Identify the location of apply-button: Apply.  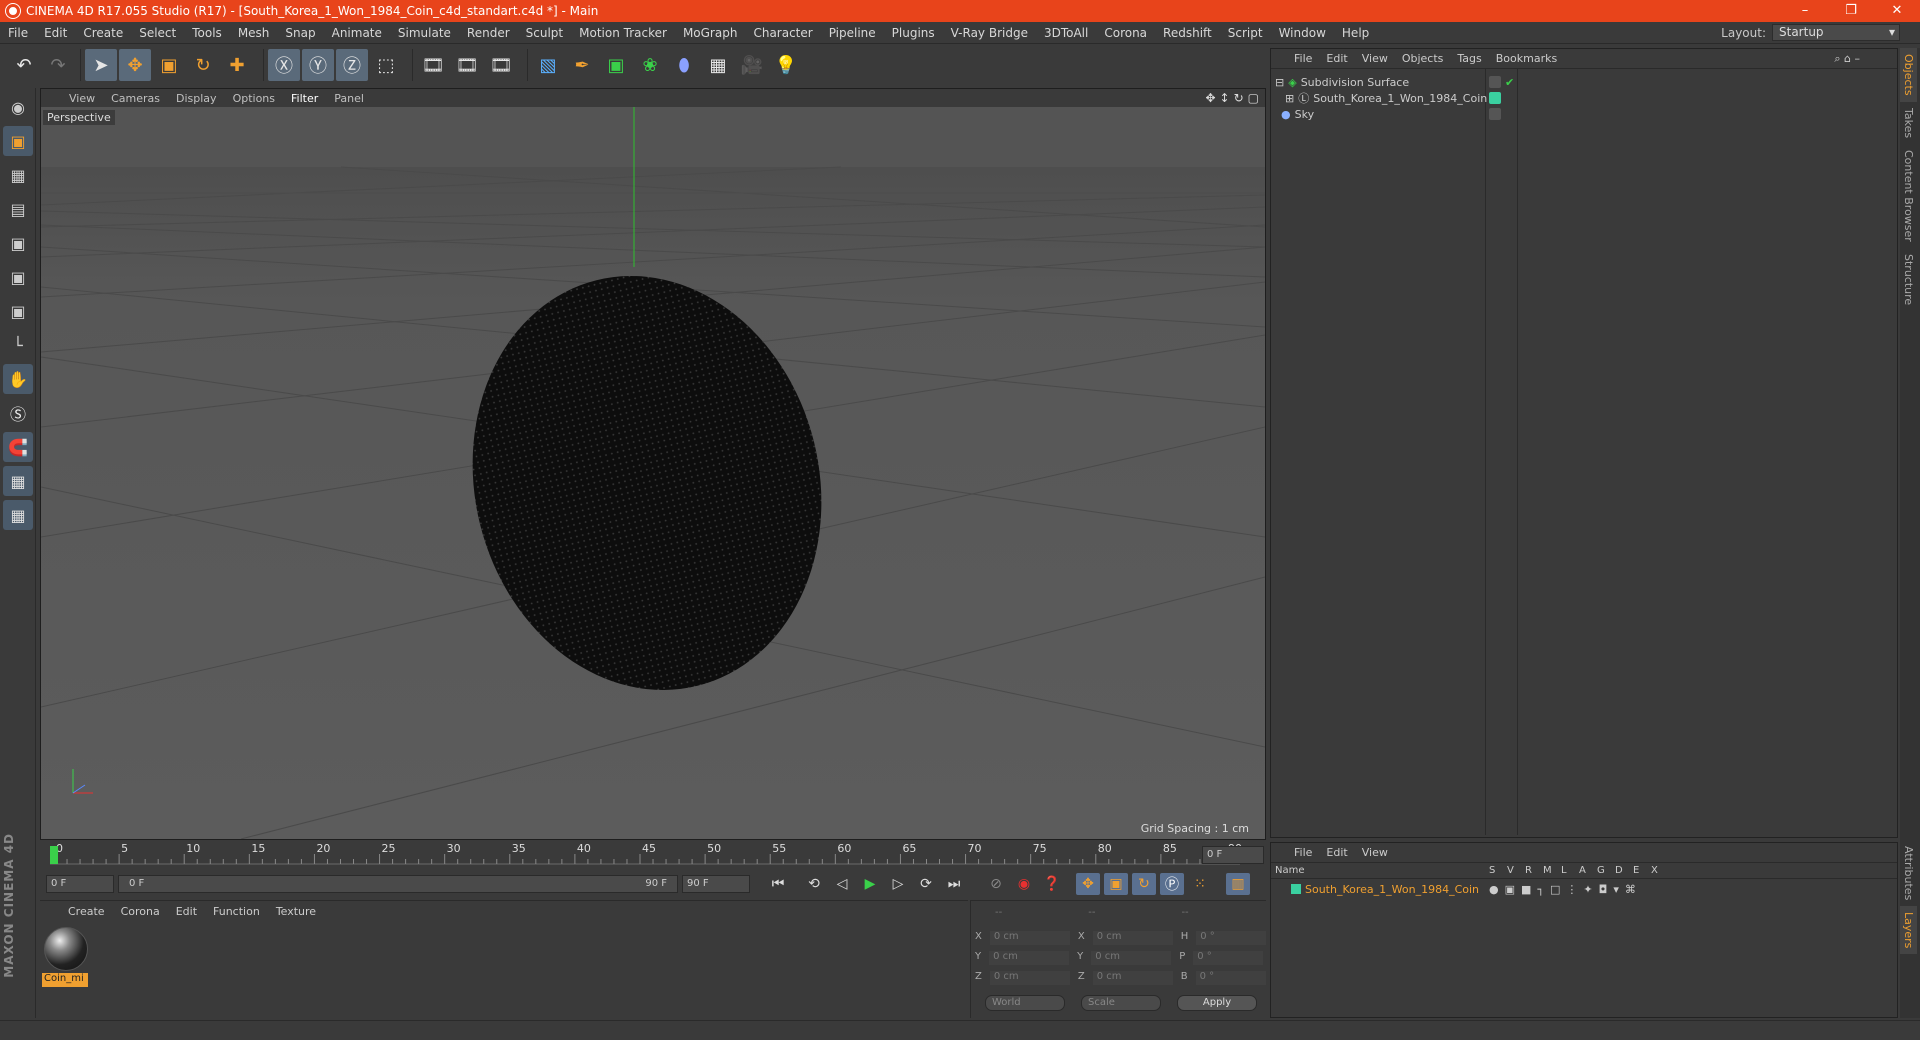
(1217, 1003).